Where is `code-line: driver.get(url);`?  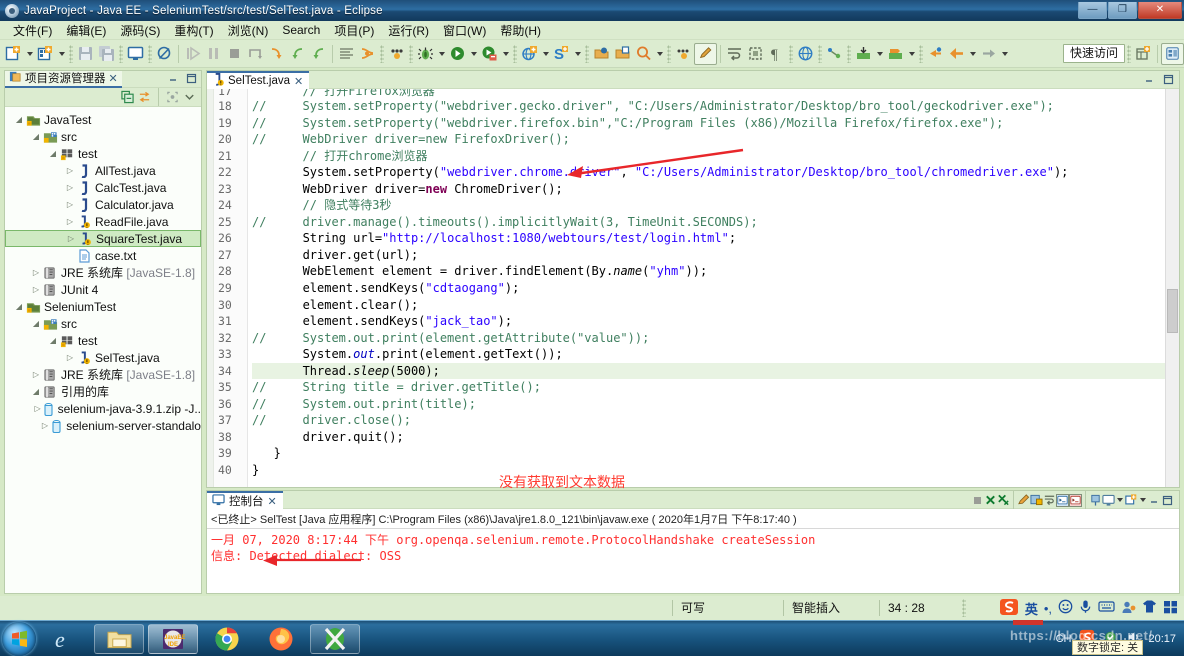
code-line: driver.get(url); is located at coordinates (708, 255).